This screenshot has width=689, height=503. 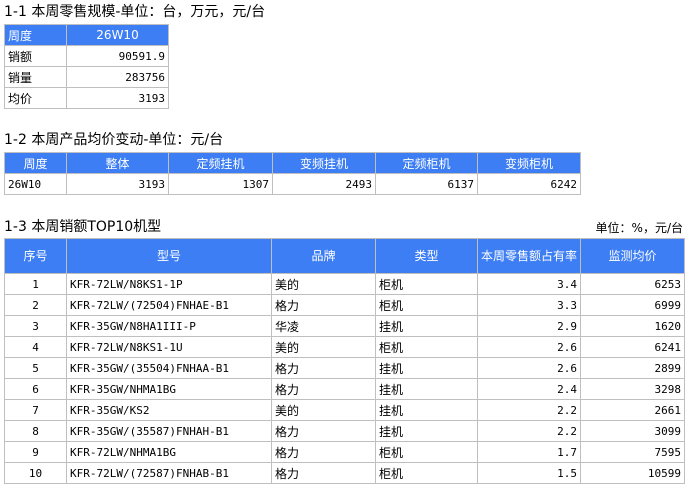 What do you see at coordinates (35, 326) in the screenshot?
I see `cell-rank: 3` at bounding box center [35, 326].